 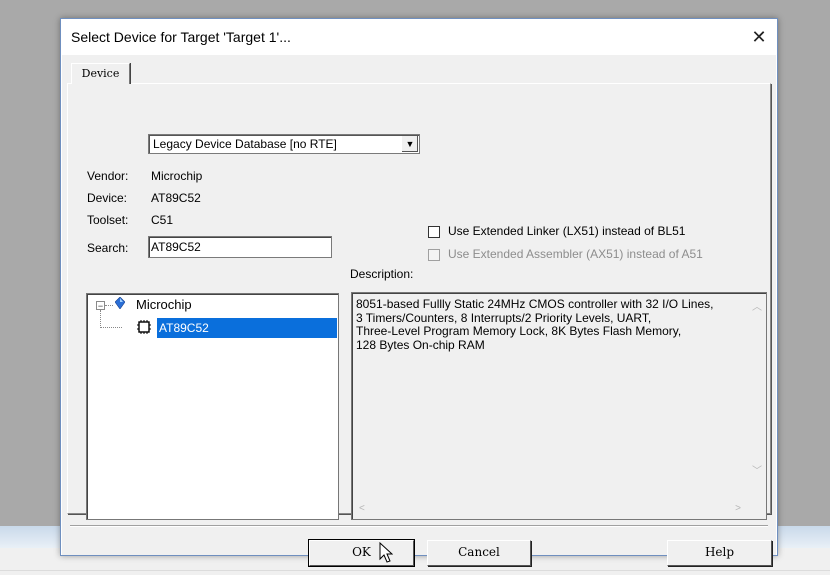 I want to click on scroll-left-icon: <, so click(x=362, y=508).